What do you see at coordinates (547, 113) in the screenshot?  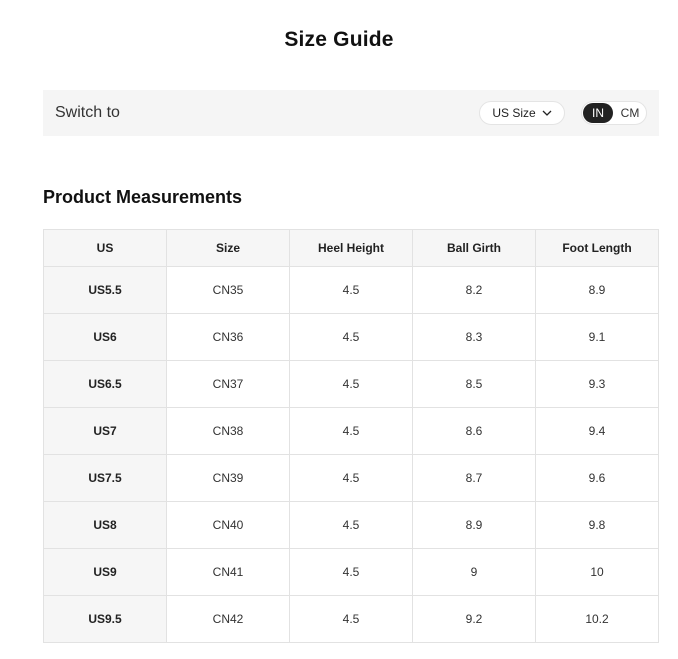 I see `chevron-down-icon` at bounding box center [547, 113].